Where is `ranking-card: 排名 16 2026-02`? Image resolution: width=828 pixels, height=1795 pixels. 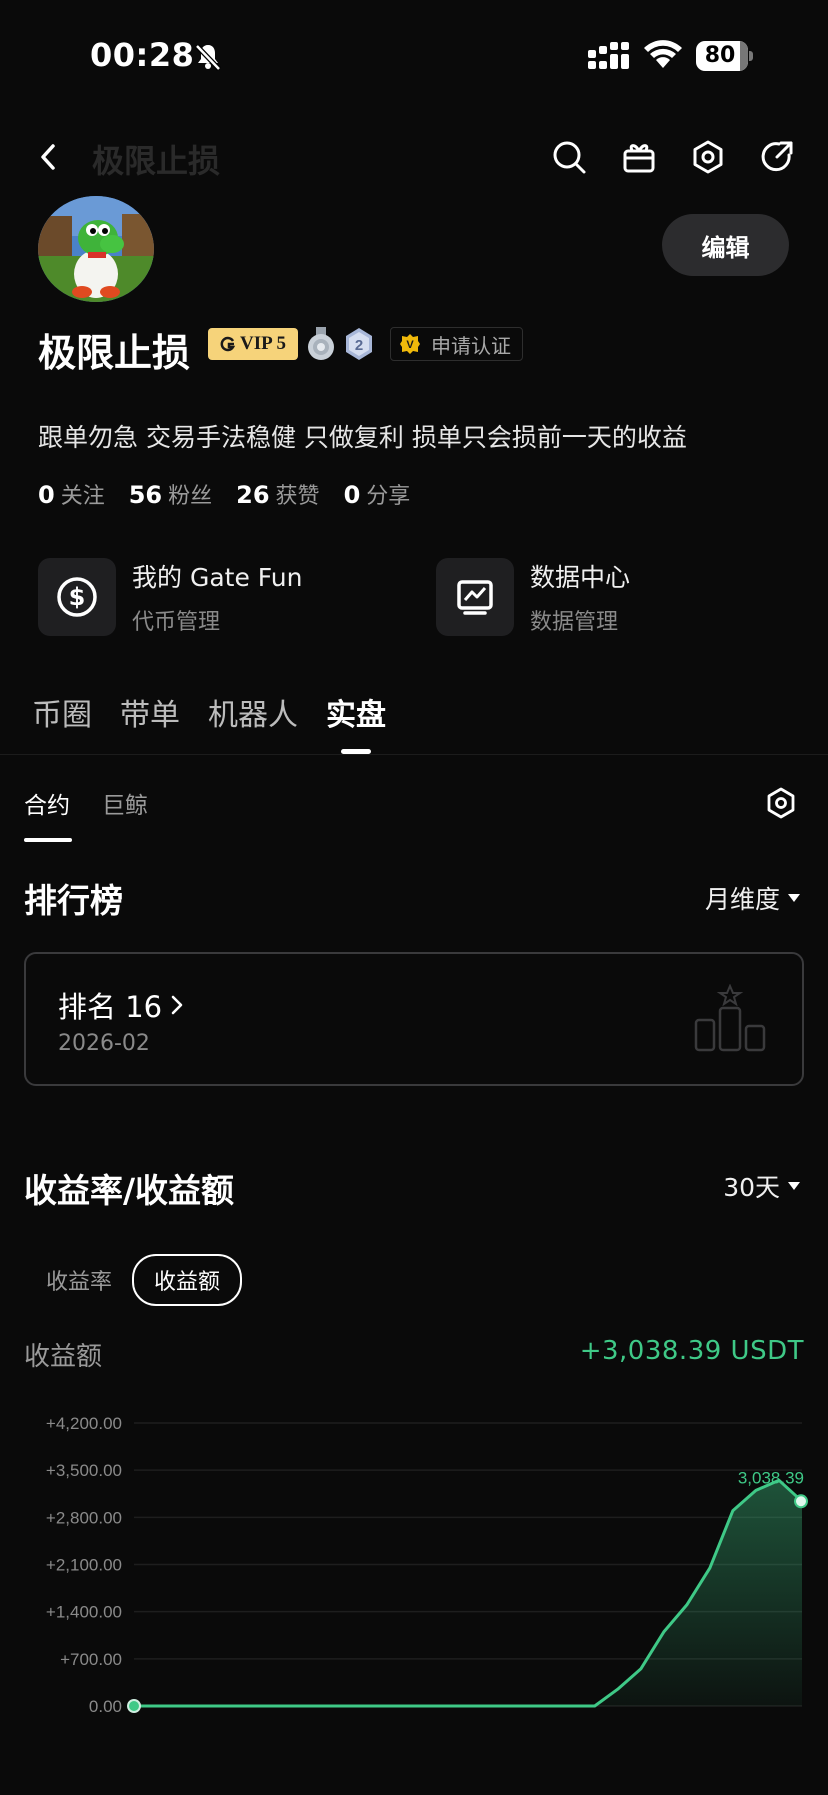
ranking-card: 排名 16 2026-02 is located at coordinates (414, 1019).